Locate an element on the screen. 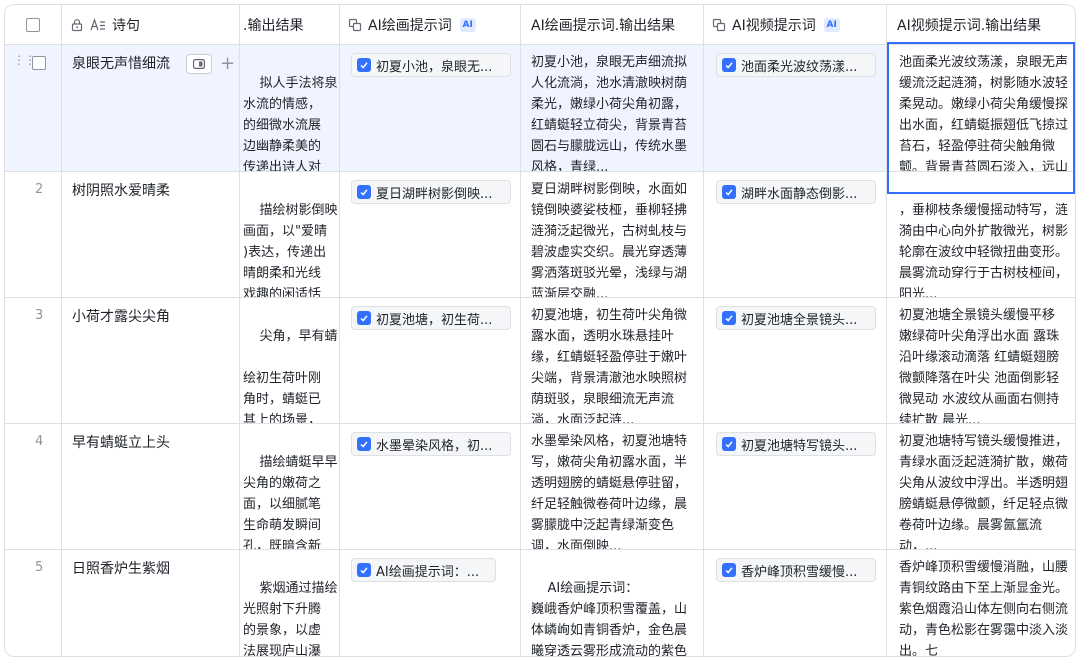  poem-text: 泉眼无声惜细流 is located at coordinates (121, 64).